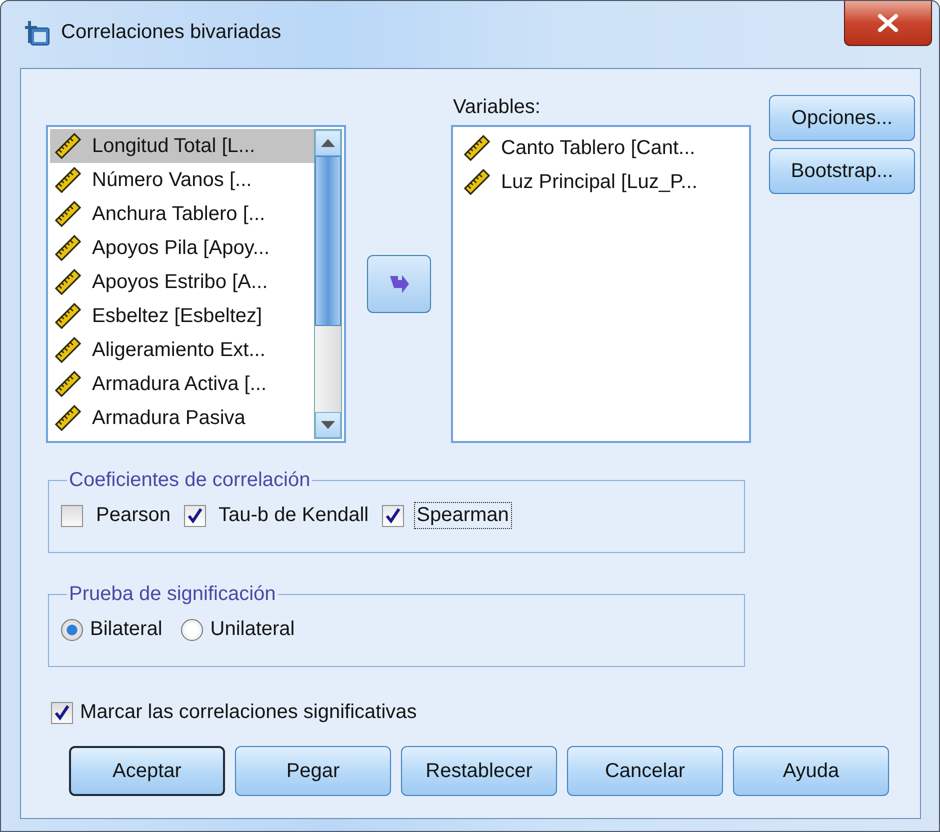 The width and height of the screenshot is (940, 832). Describe the element at coordinates (479, 771) in the screenshot. I see `dialog-button: Restablecer` at that location.